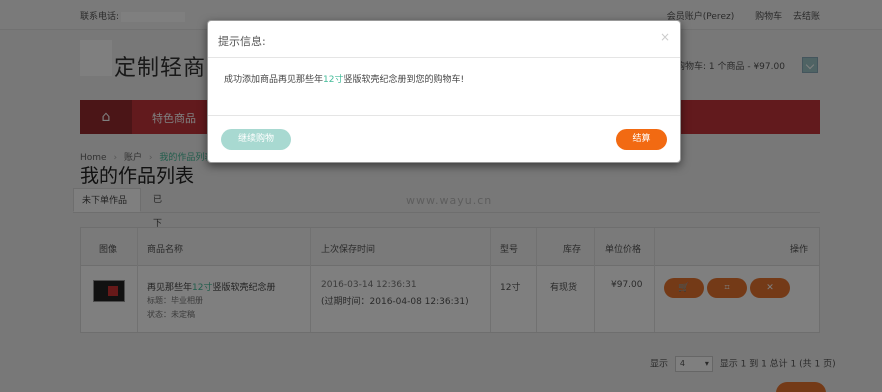  Describe the element at coordinates (665, 37) in the screenshot. I see `close-icon: ×` at that location.